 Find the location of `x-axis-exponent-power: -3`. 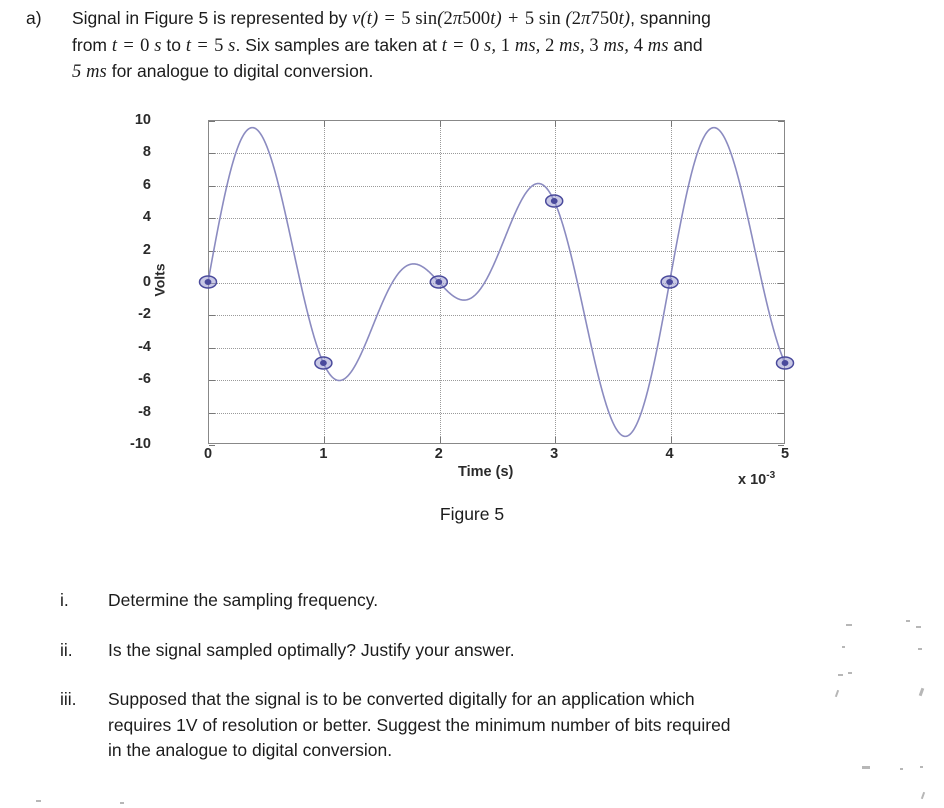

x-axis-exponent-power: -3 is located at coordinates (771, 475).